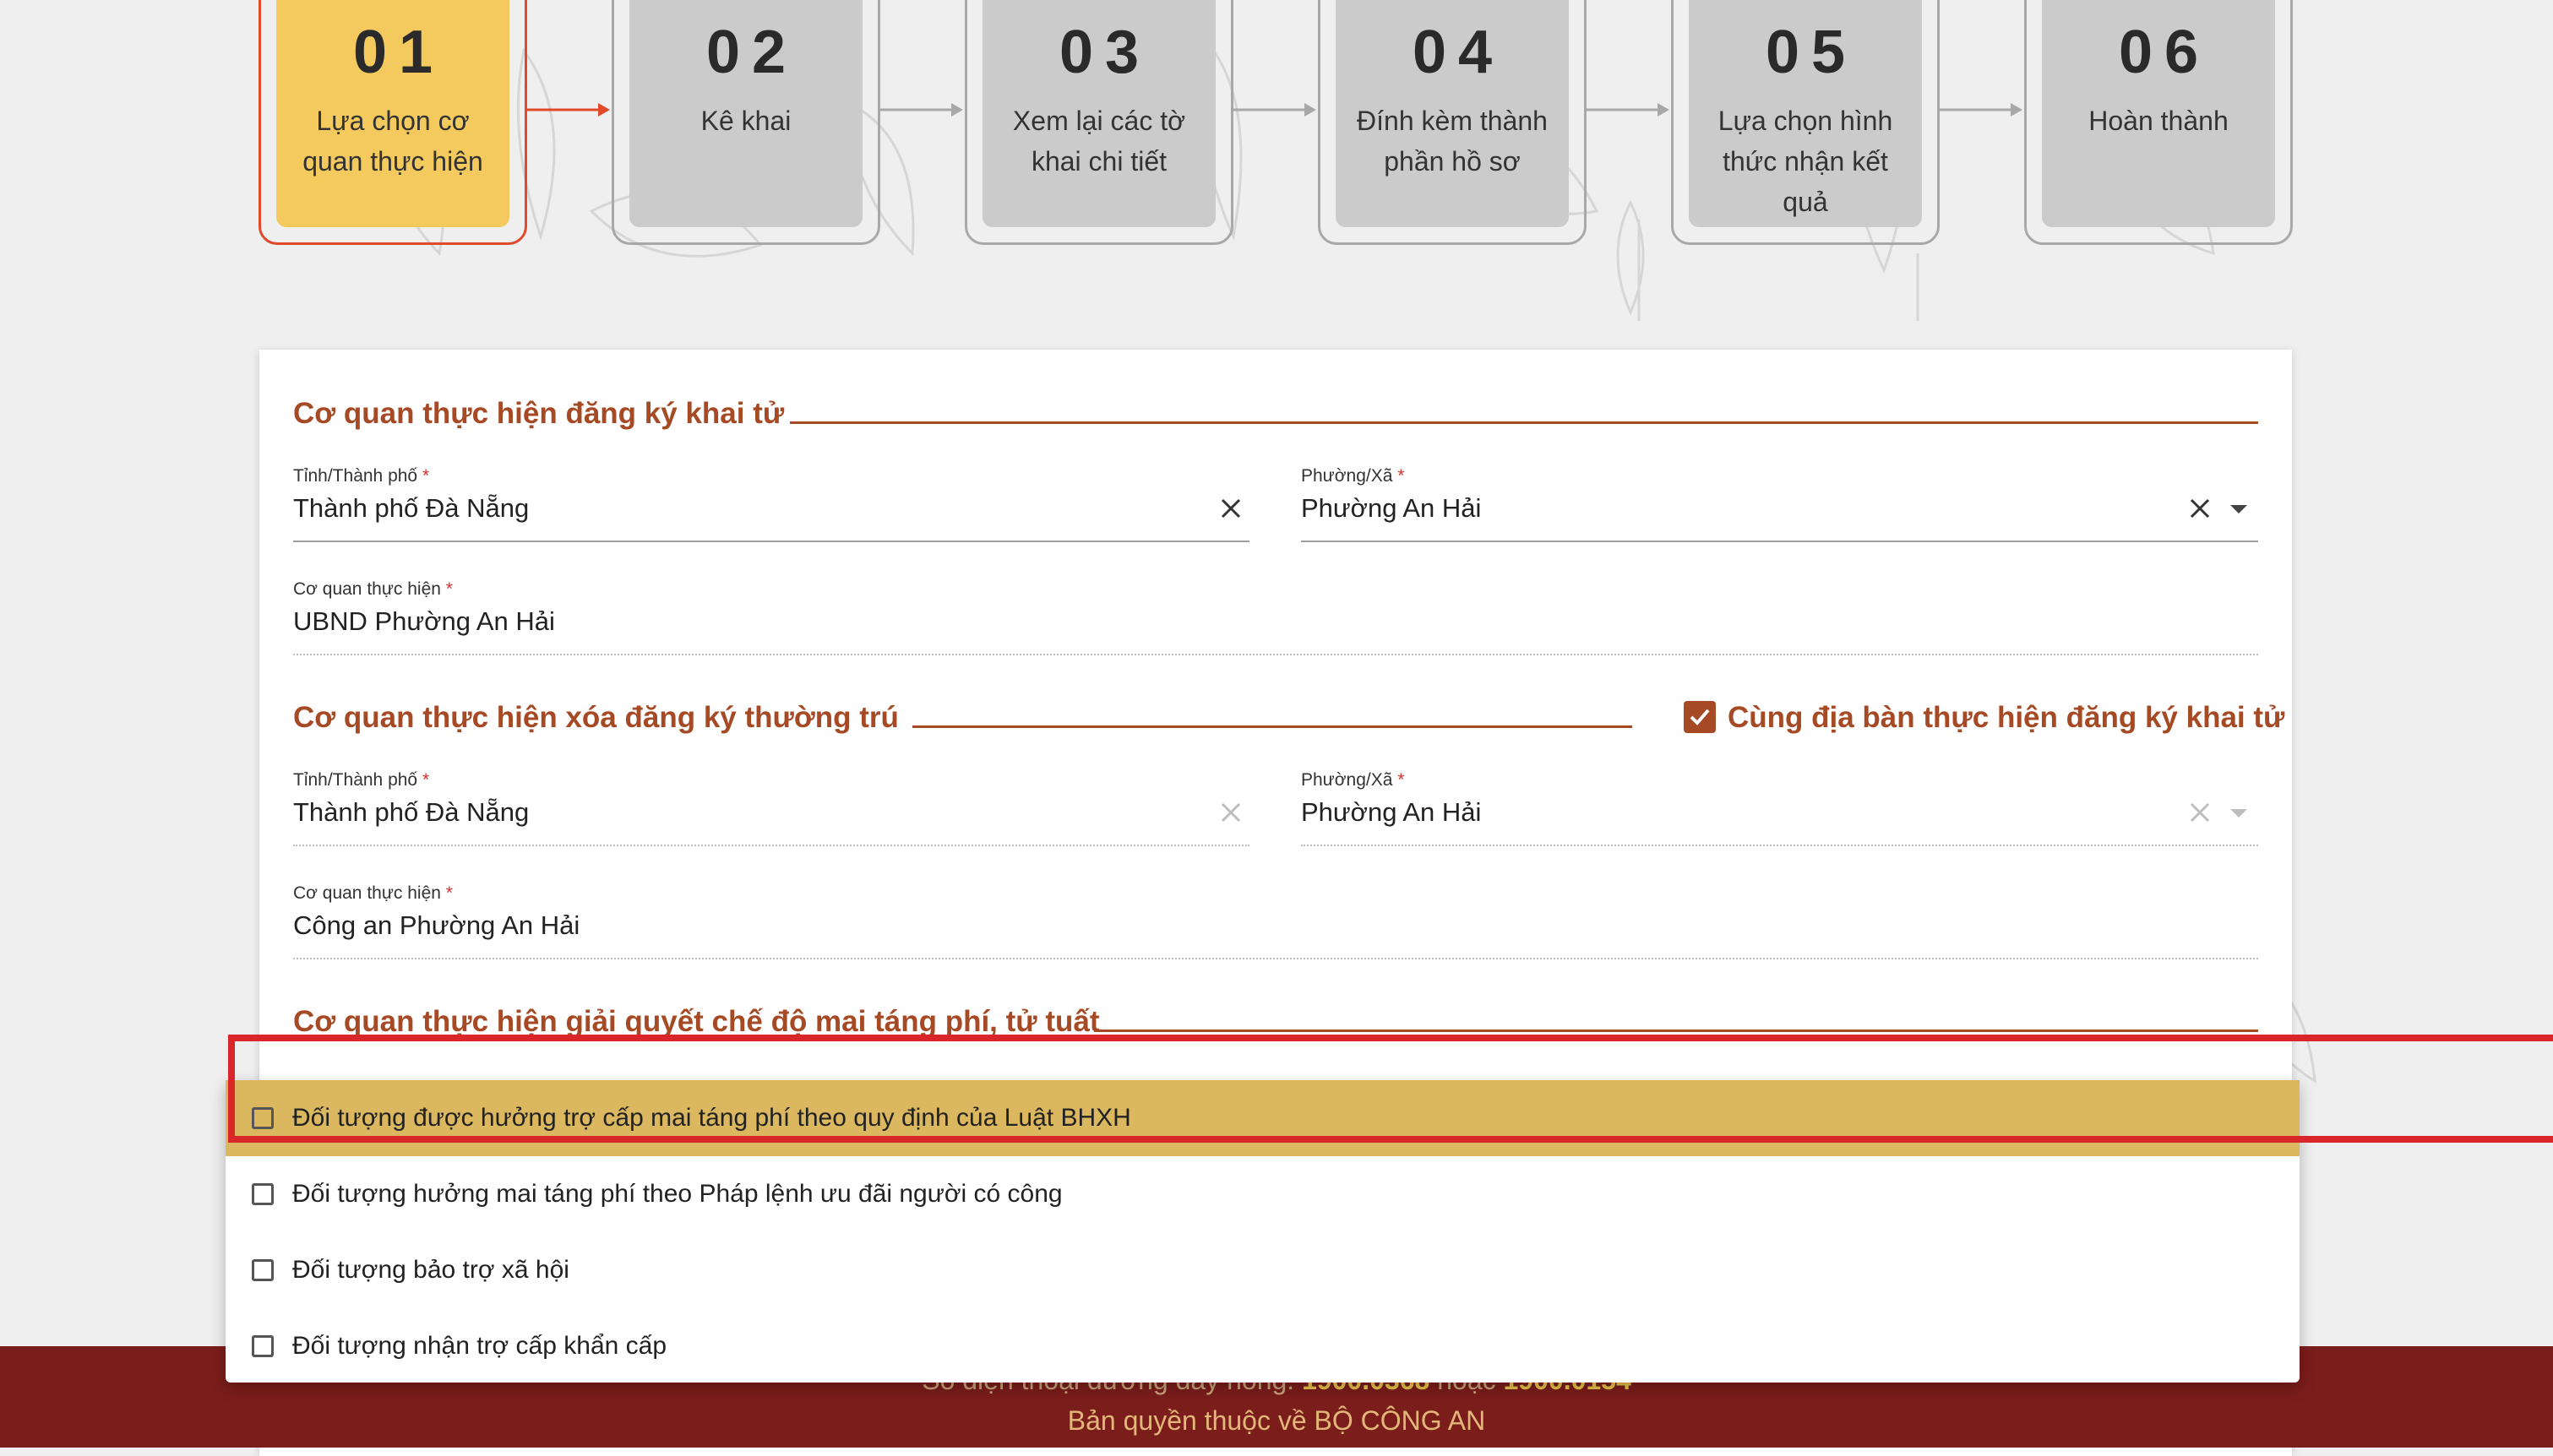 Image resolution: width=2553 pixels, height=1456 pixels. What do you see at coordinates (1458, 52) in the screenshot?
I see `step-number: 04` at bounding box center [1458, 52].